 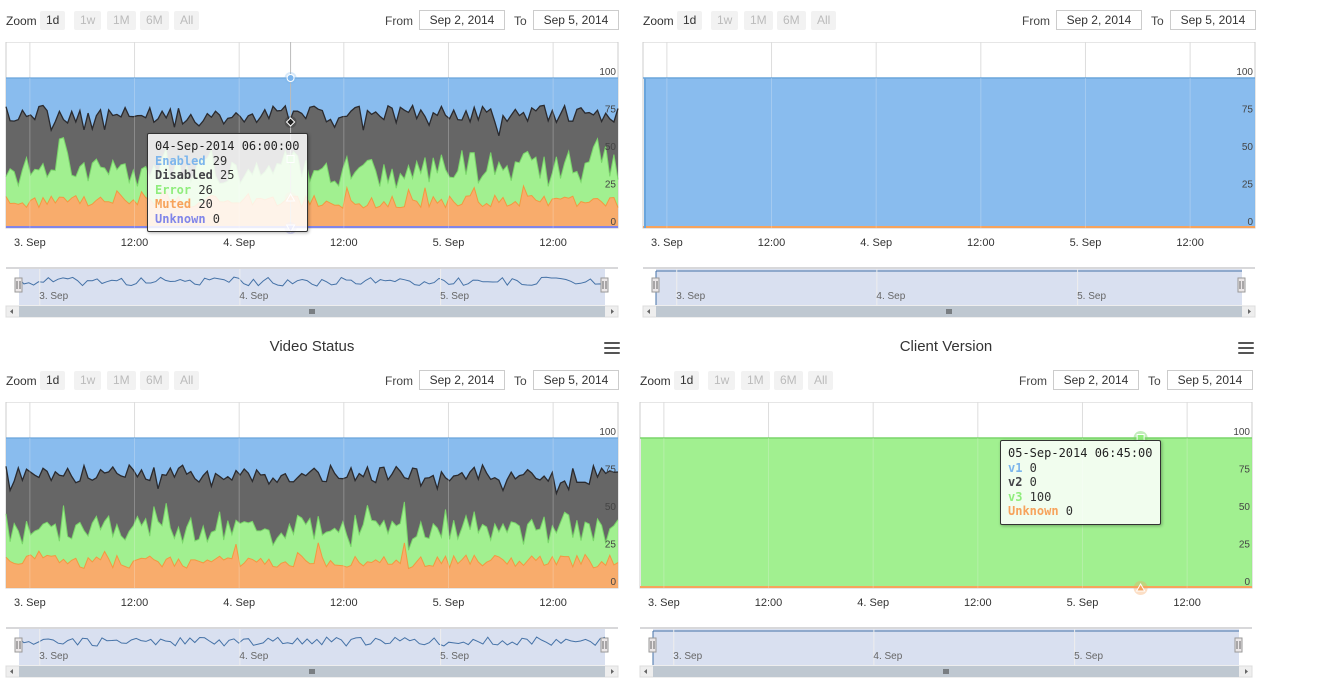 I want to click on tooltip-row: Enabled 29, so click(x=227, y=161).